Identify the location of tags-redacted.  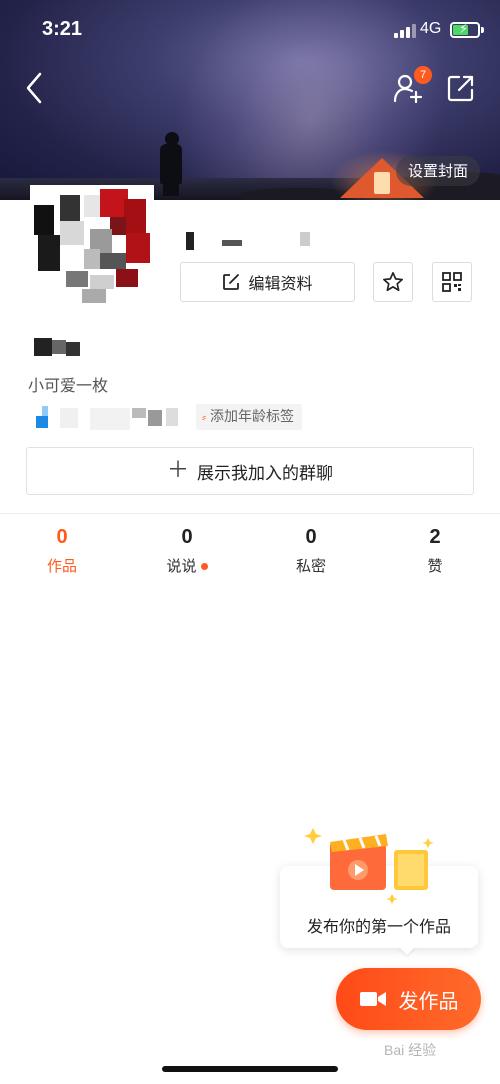
(112, 417).